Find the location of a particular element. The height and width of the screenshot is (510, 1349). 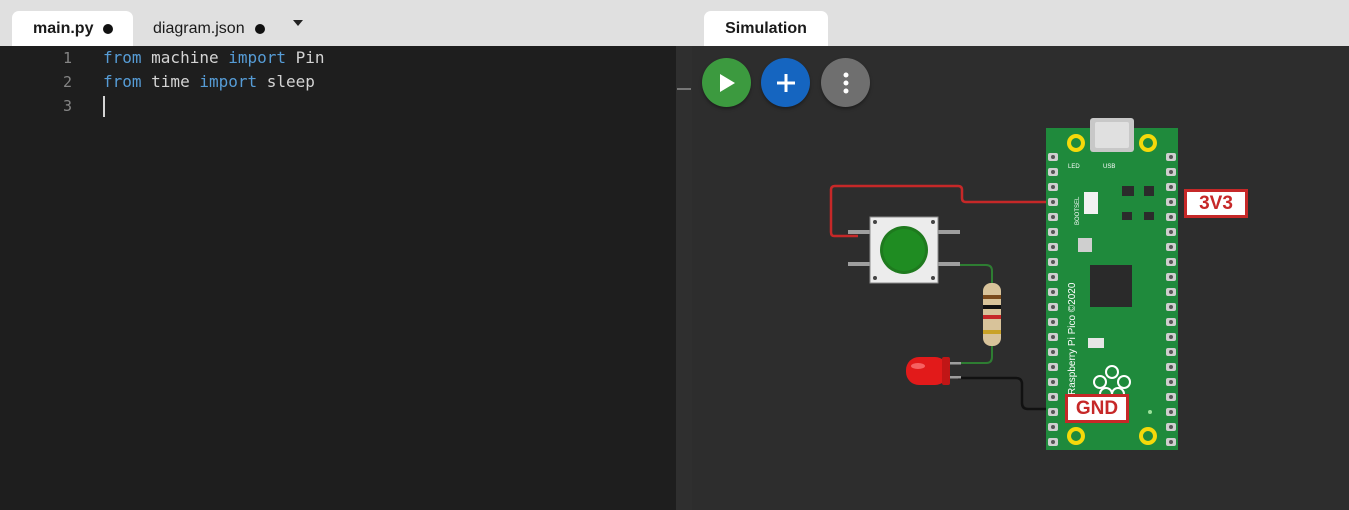

resistor-led-wire is located at coordinates (975, 354).